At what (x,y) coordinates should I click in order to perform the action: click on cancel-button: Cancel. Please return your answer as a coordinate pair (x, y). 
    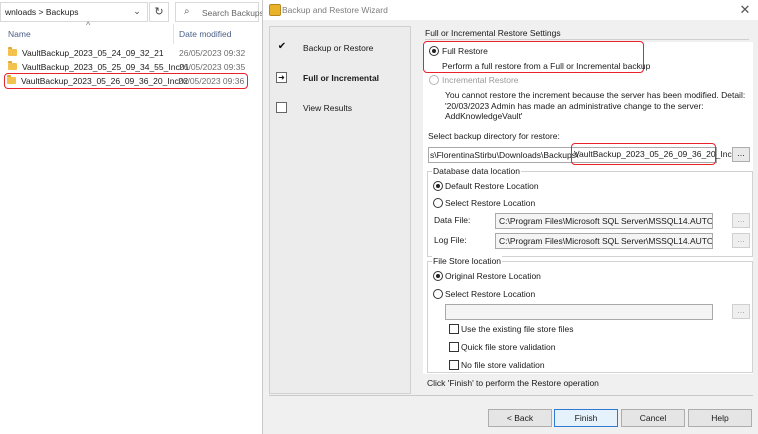
    Looking at the image, I should click on (653, 418).